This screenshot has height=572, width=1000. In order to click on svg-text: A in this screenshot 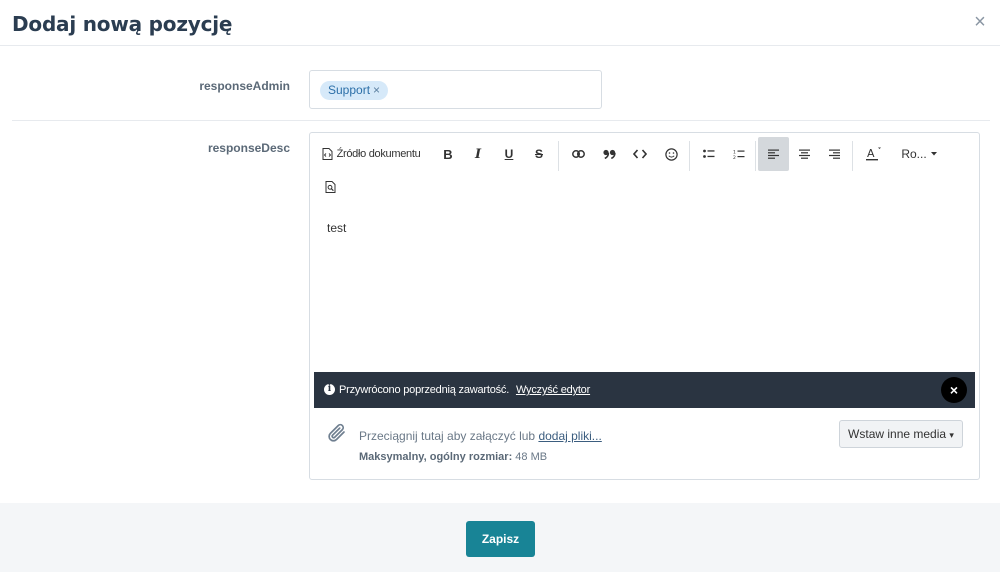, I will do `click(871, 153)`.